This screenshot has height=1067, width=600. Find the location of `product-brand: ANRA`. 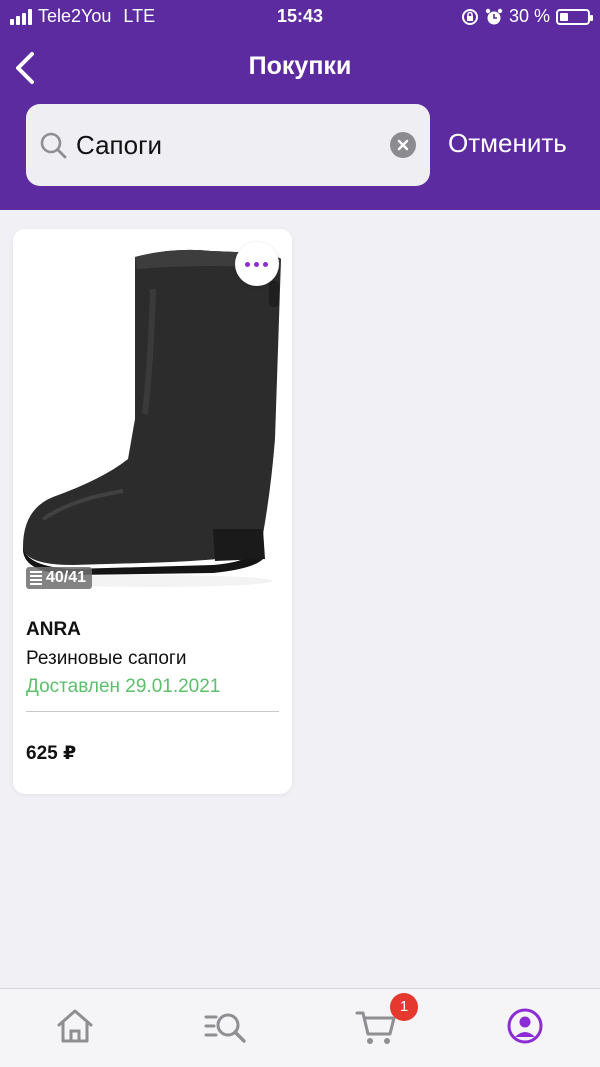

product-brand: ANRA is located at coordinates (53, 629).